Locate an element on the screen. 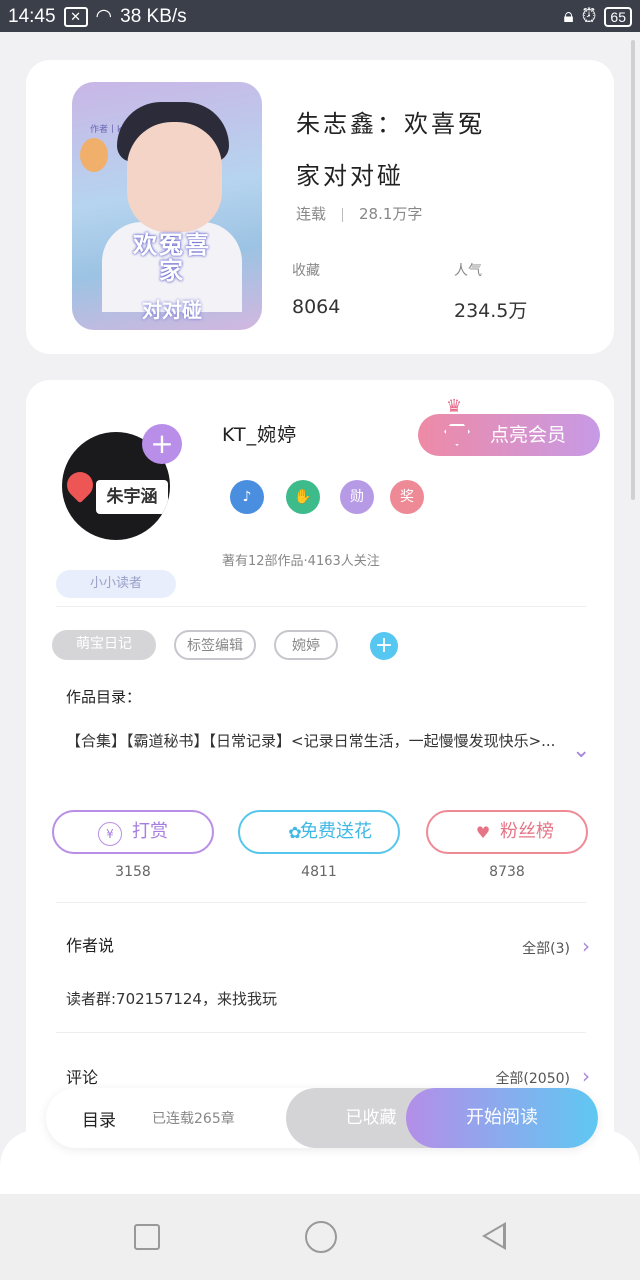 Image resolution: width=640 pixels, height=1280 pixels. reader-group-text: 读者群:702157124，来找我玩 is located at coordinates (171, 999).